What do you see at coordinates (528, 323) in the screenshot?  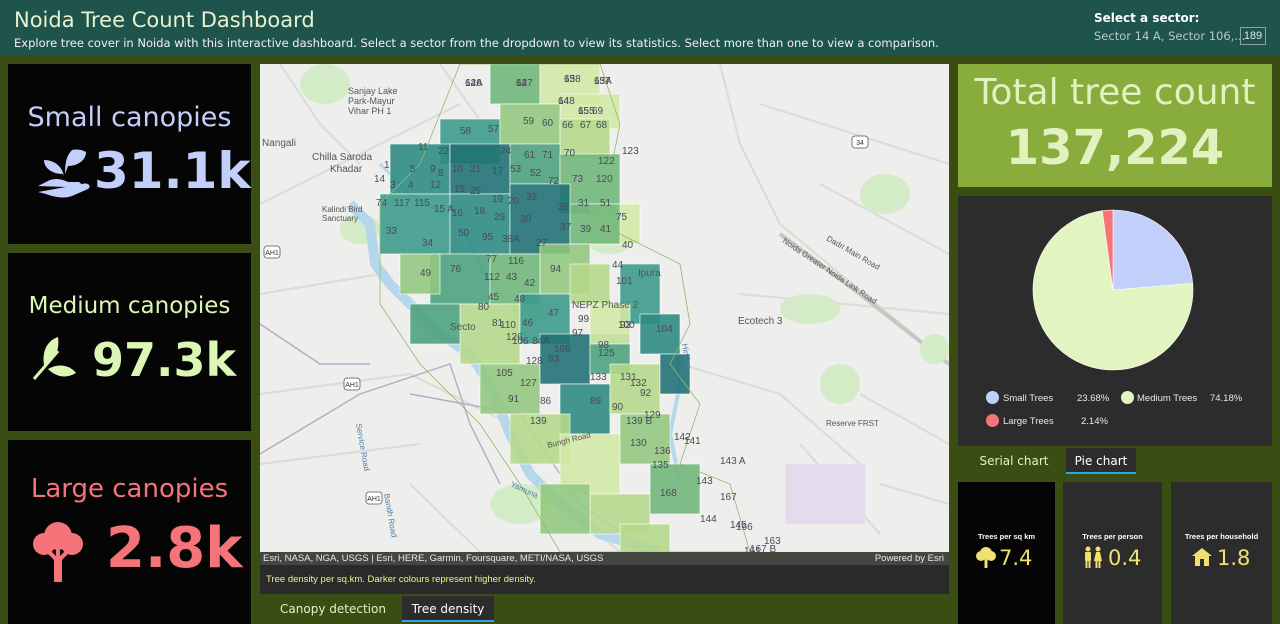 I see `sector-label: 46` at bounding box center [528, 323].